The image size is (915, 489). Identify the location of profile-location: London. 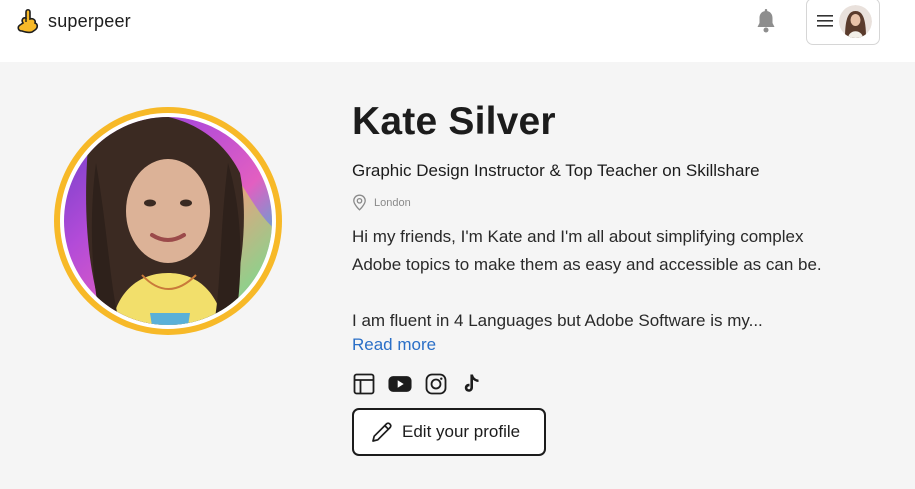
(381, 202).